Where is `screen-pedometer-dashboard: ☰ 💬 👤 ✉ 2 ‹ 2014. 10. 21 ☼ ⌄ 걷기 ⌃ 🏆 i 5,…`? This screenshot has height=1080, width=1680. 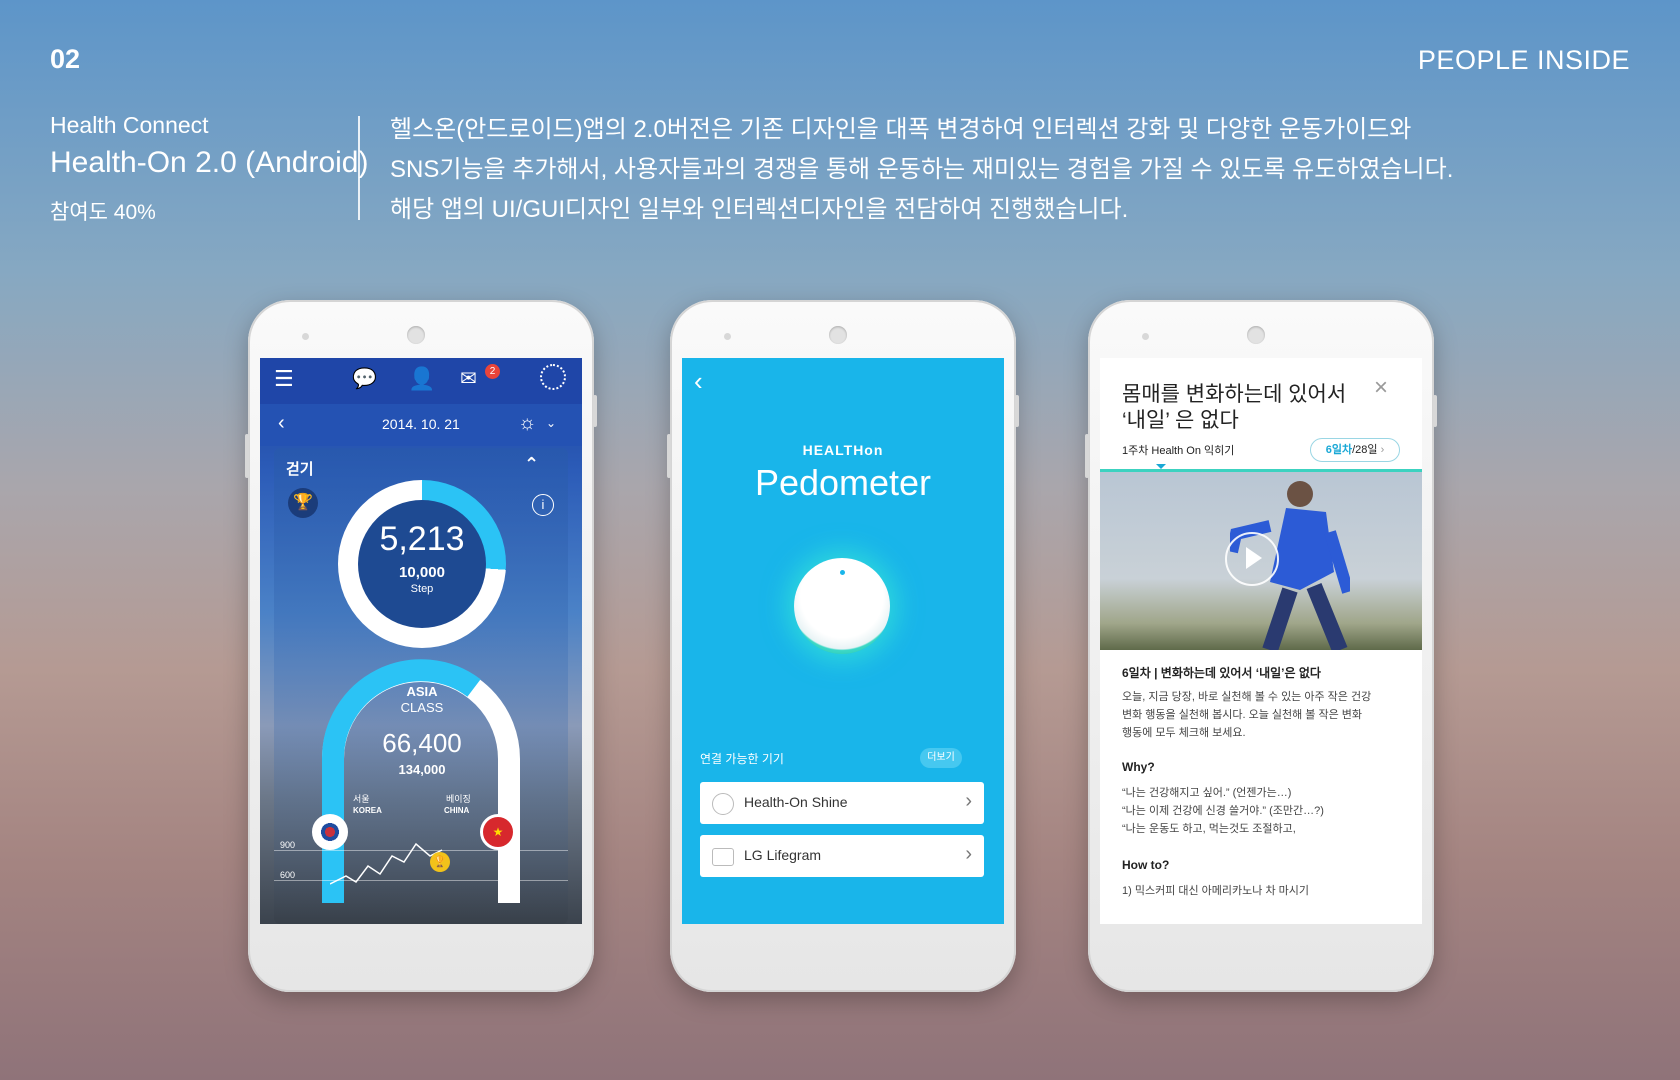
screen-pedometer-dashboard: ☰ 💬 👤 ✉ 2 ‹ 2014. 10. 21 ☼ ⌄ 걷기 ⌃ 🏆 i 5,… is located at coordinates (421, 641).